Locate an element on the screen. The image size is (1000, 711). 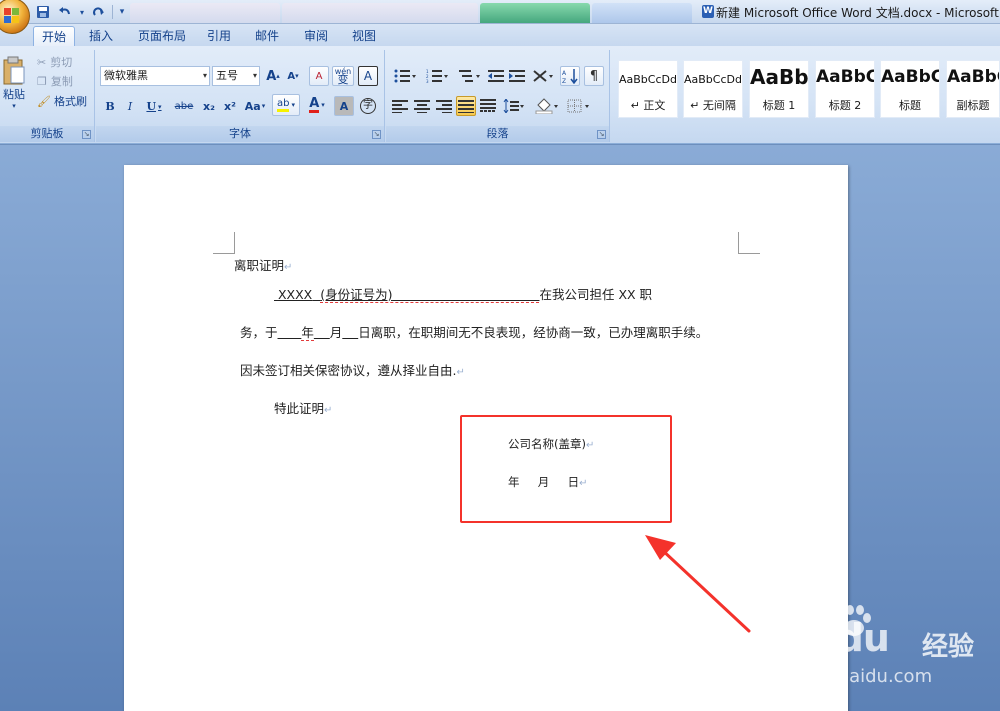
paste-button: 粘贴 ▾ is located at coordinates (14, 83).